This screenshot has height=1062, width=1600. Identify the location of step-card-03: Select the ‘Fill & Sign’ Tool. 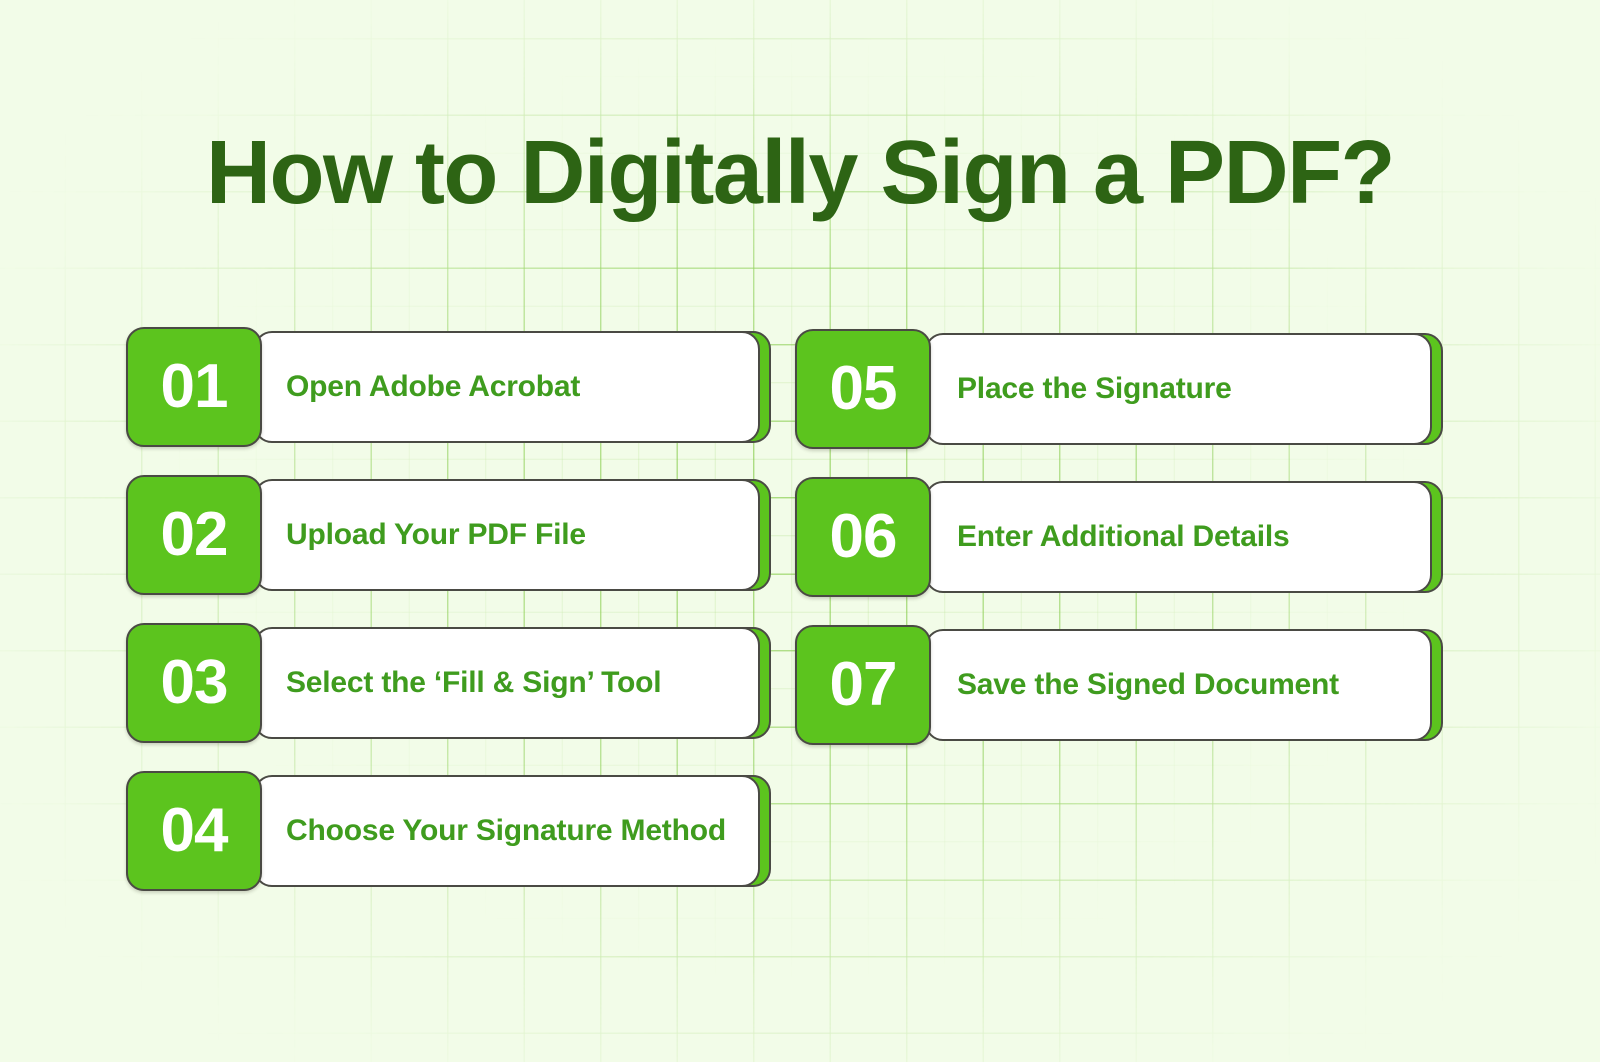
(512, 683).